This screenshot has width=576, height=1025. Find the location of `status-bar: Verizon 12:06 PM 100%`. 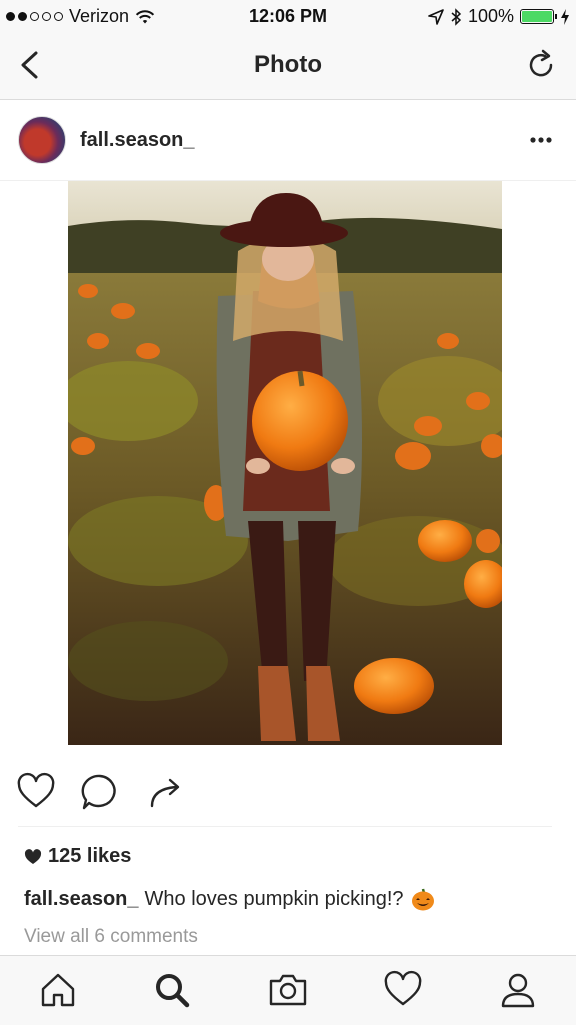

status-bar: Verizon 12:06 PM 100% is located at coordinates (288, 16).